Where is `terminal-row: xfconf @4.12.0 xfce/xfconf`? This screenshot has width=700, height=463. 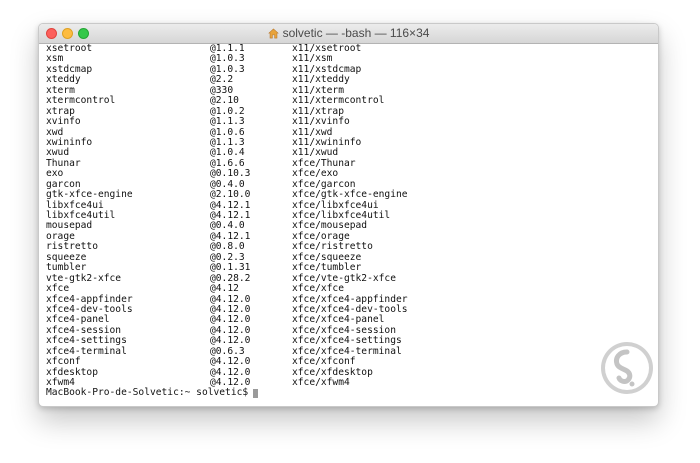 terminal-row: xfconf @4.12.0 xfce/xfconf is located at coordinates (352, 362).